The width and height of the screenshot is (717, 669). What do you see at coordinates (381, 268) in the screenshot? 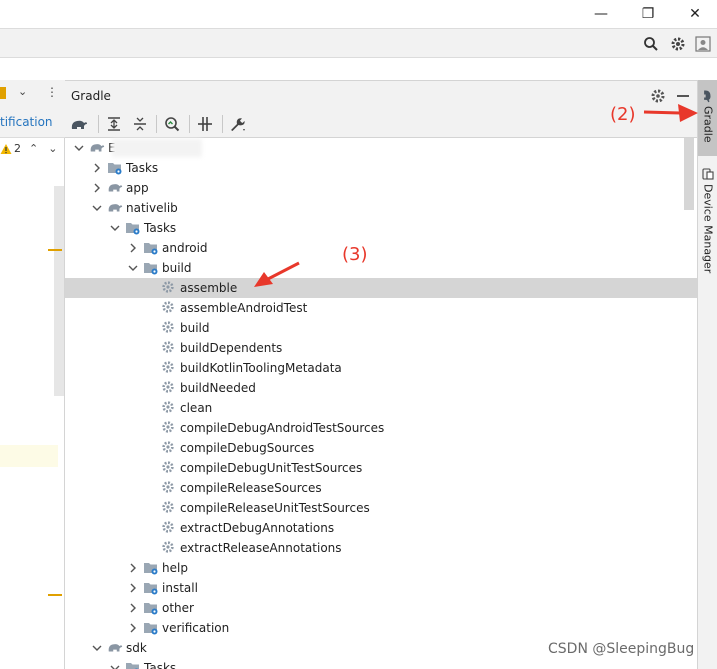
I see `tree-node: build` at bounding box center [381, 268].